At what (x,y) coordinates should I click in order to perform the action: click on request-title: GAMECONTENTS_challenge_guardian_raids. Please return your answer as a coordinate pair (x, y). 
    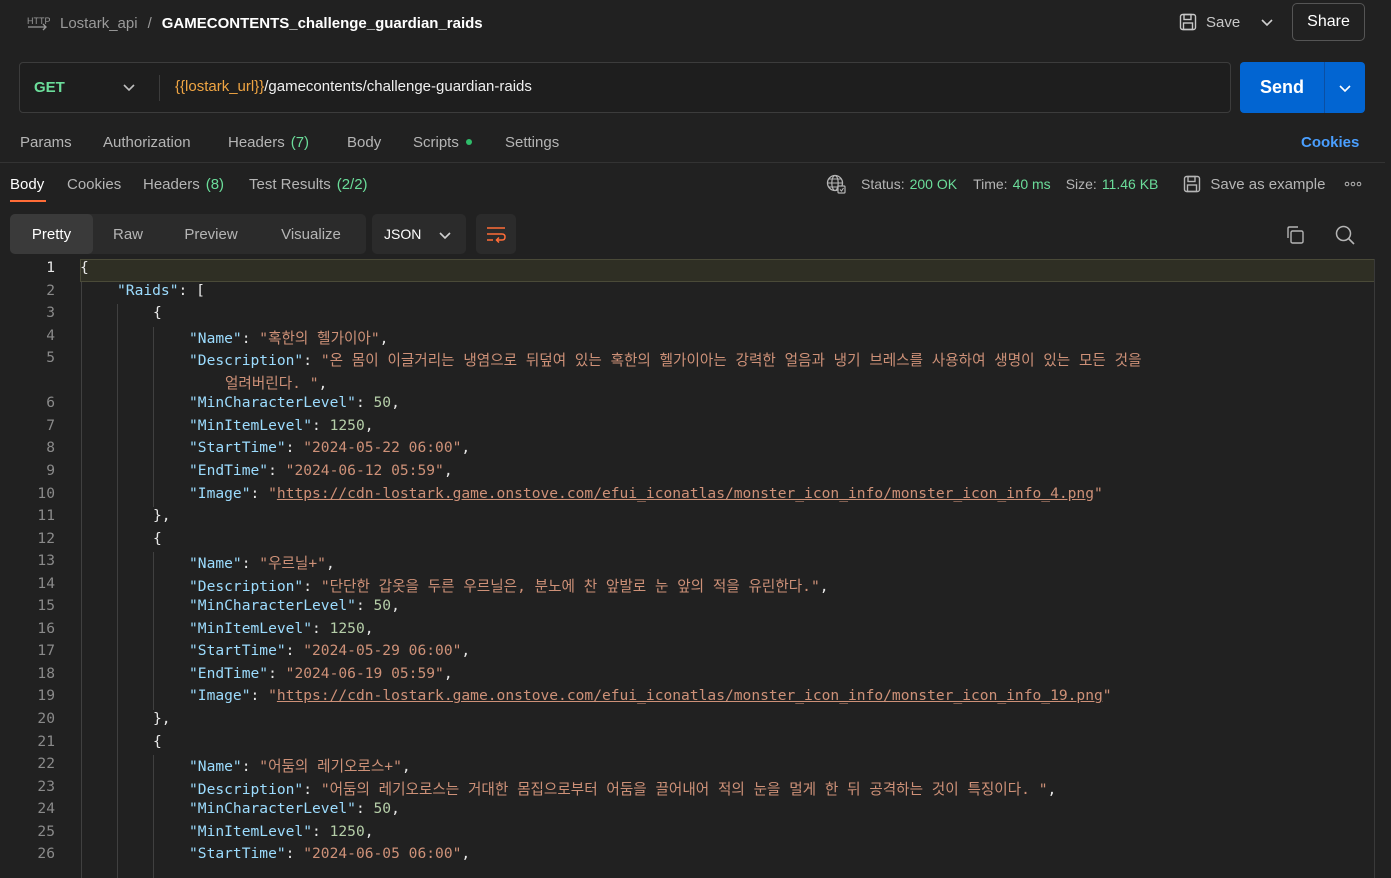
    Looking at the image, I should click on (322, 23).